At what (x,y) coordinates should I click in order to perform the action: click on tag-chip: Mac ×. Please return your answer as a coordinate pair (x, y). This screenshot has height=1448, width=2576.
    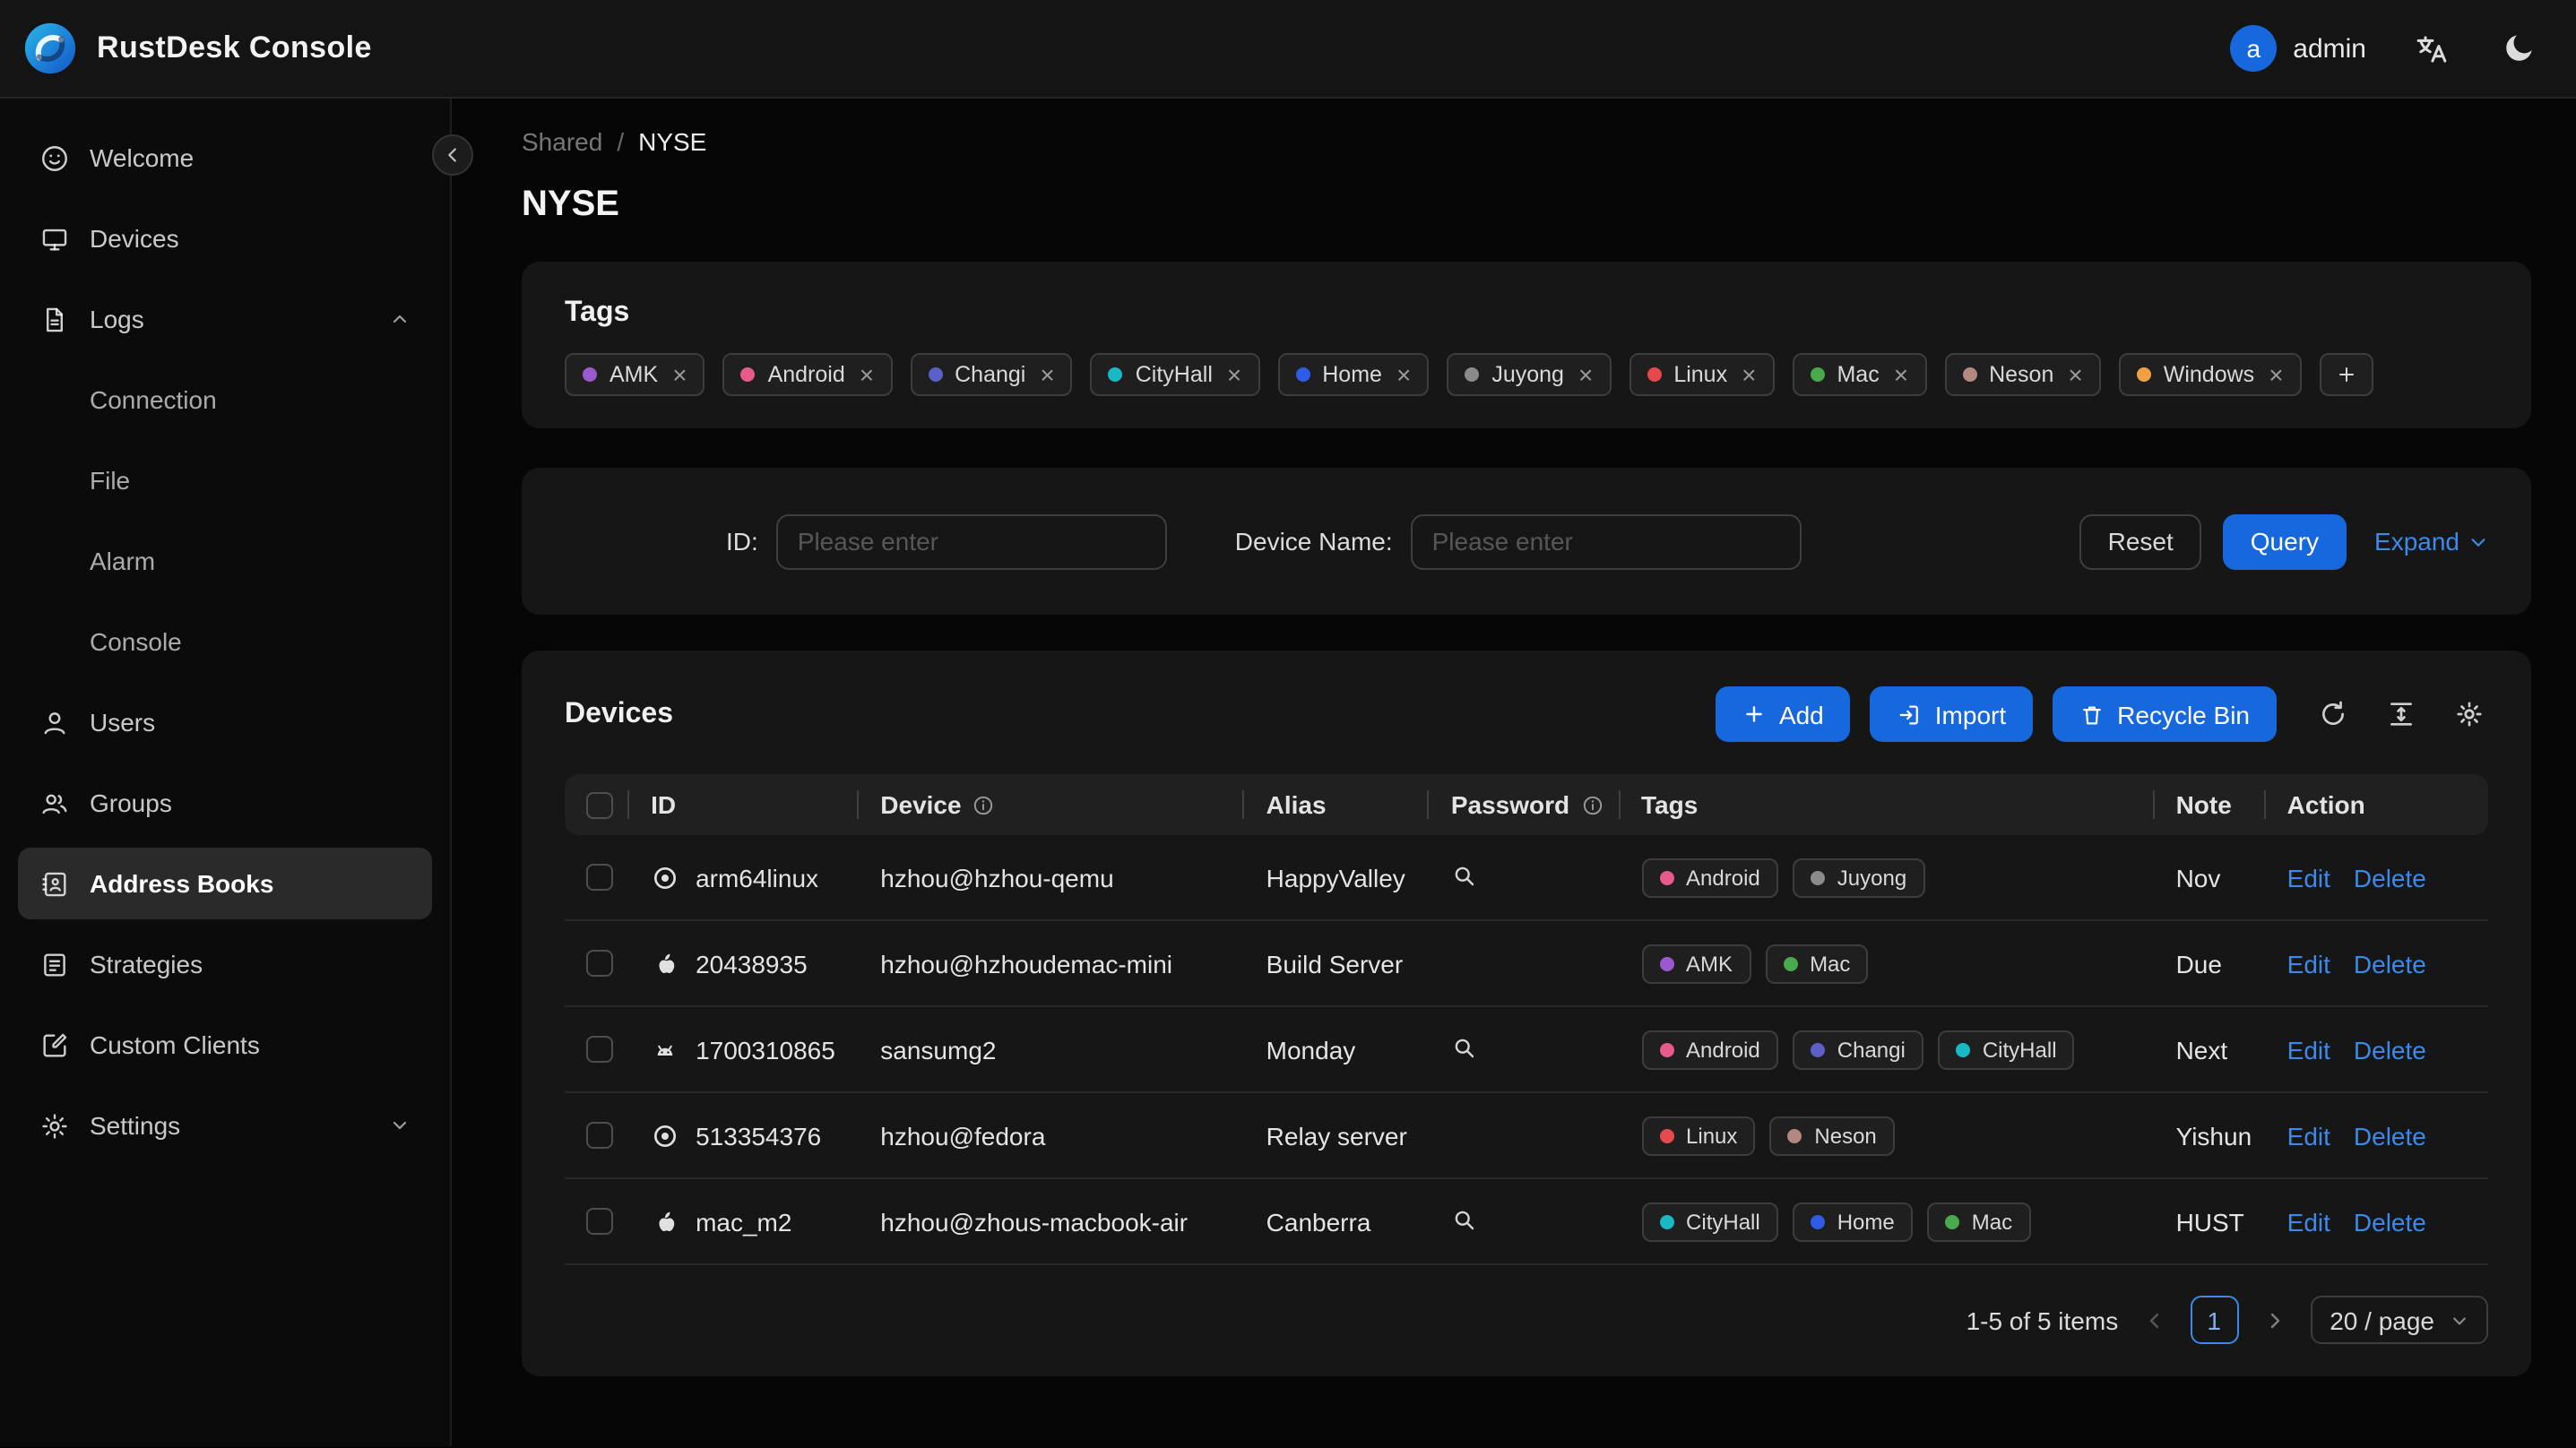
    Looking at the image, I should click on (1859, 374).